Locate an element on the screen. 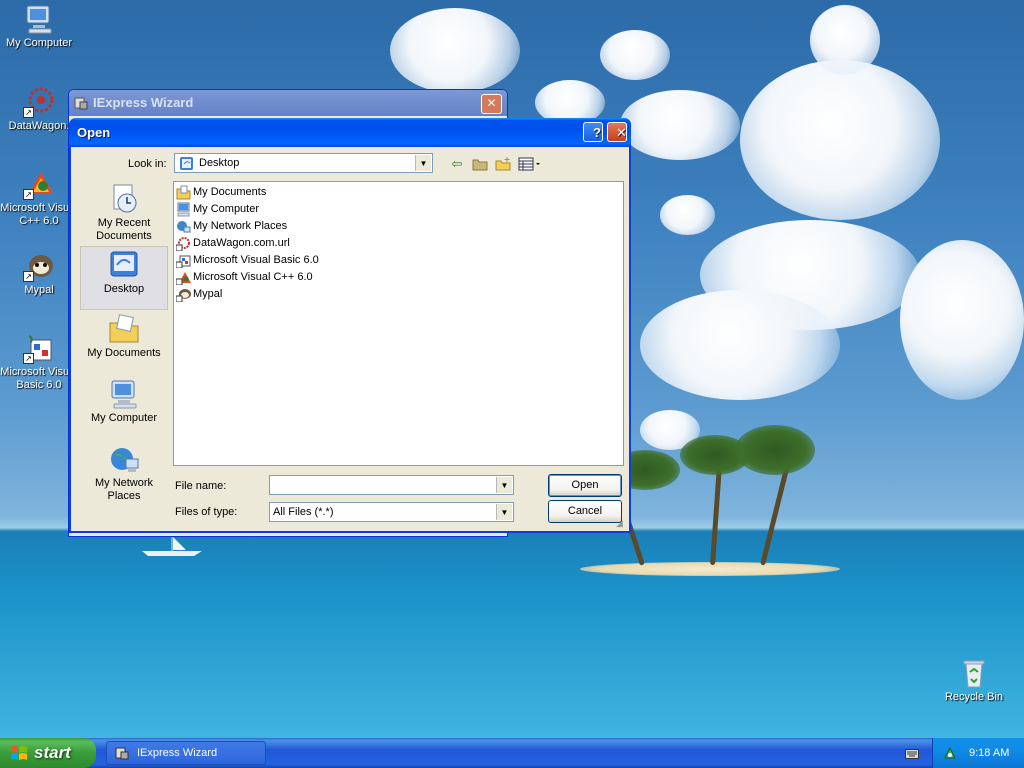  desktop-icon-visual-basic: ↗ Microsoft Visual Basic 6.0 is located at coordinates (39, 362).